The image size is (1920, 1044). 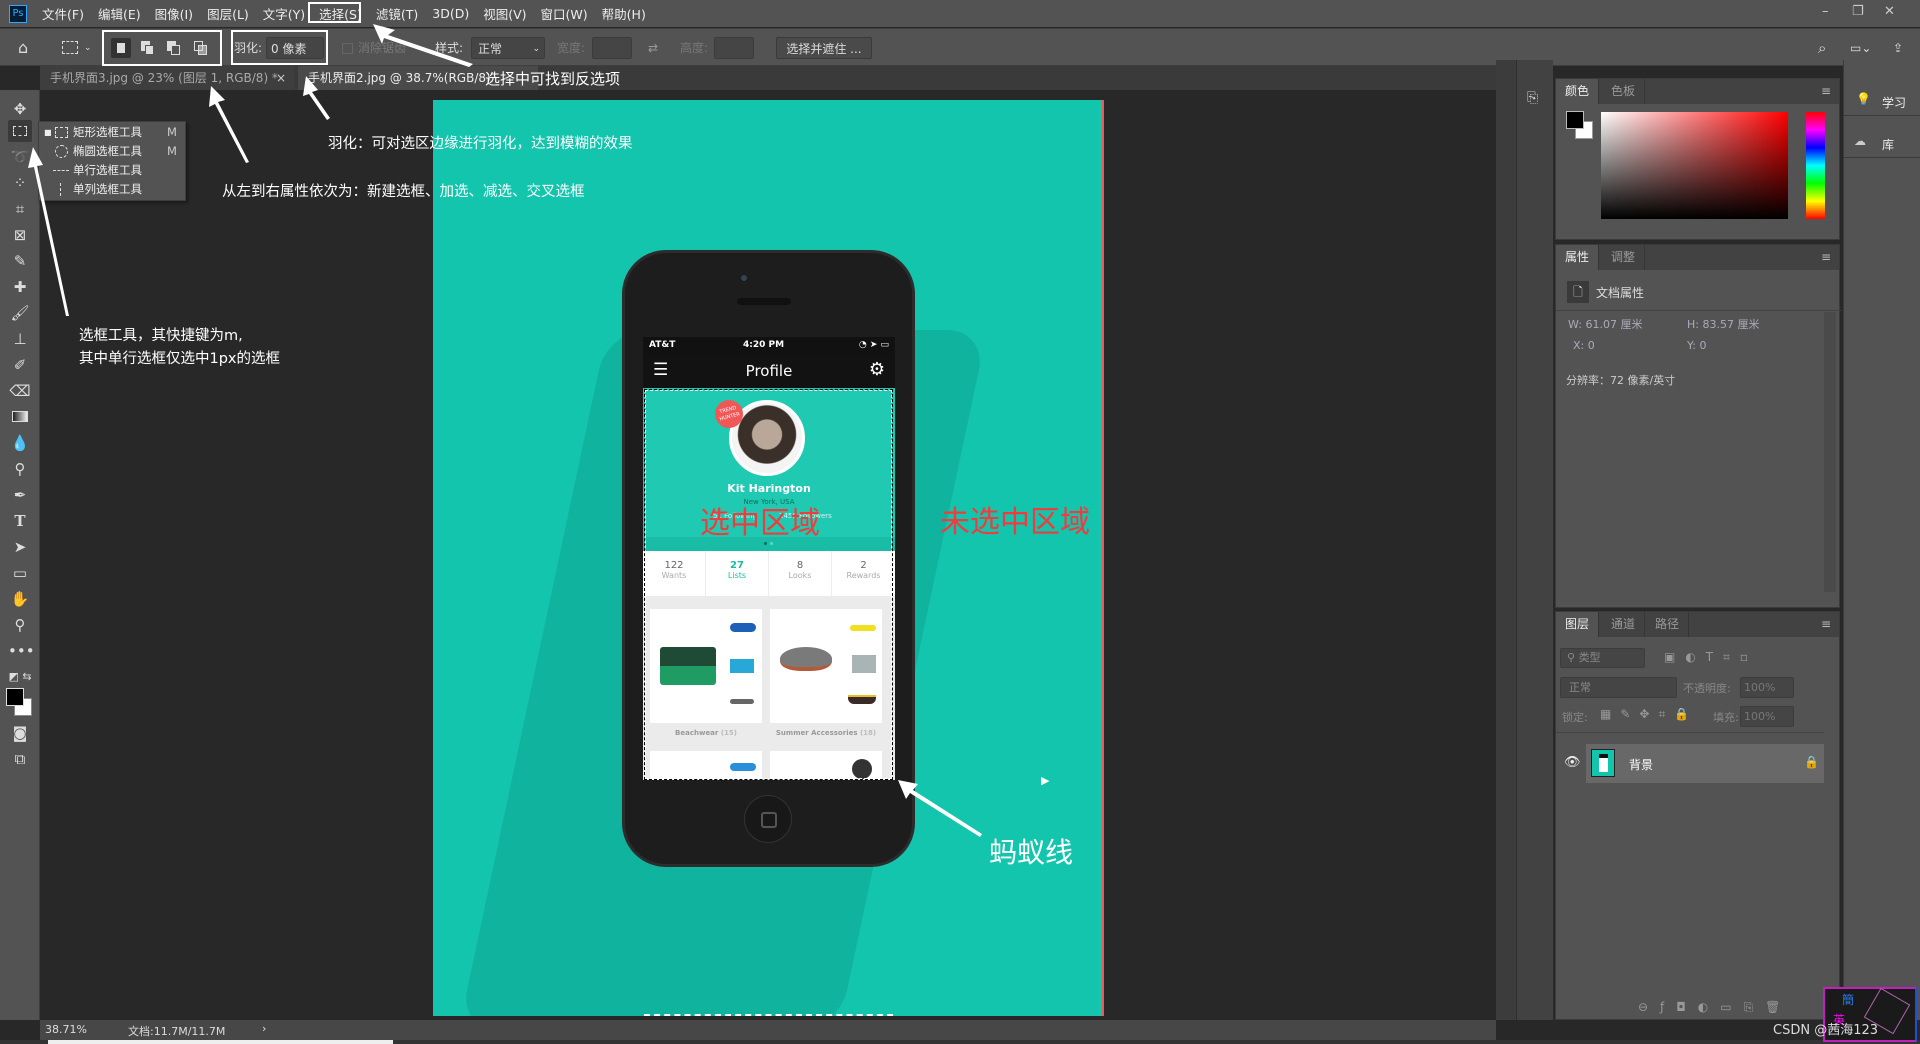 I want to click on arrow-to-marching-ants, so click(x=940, y=808).